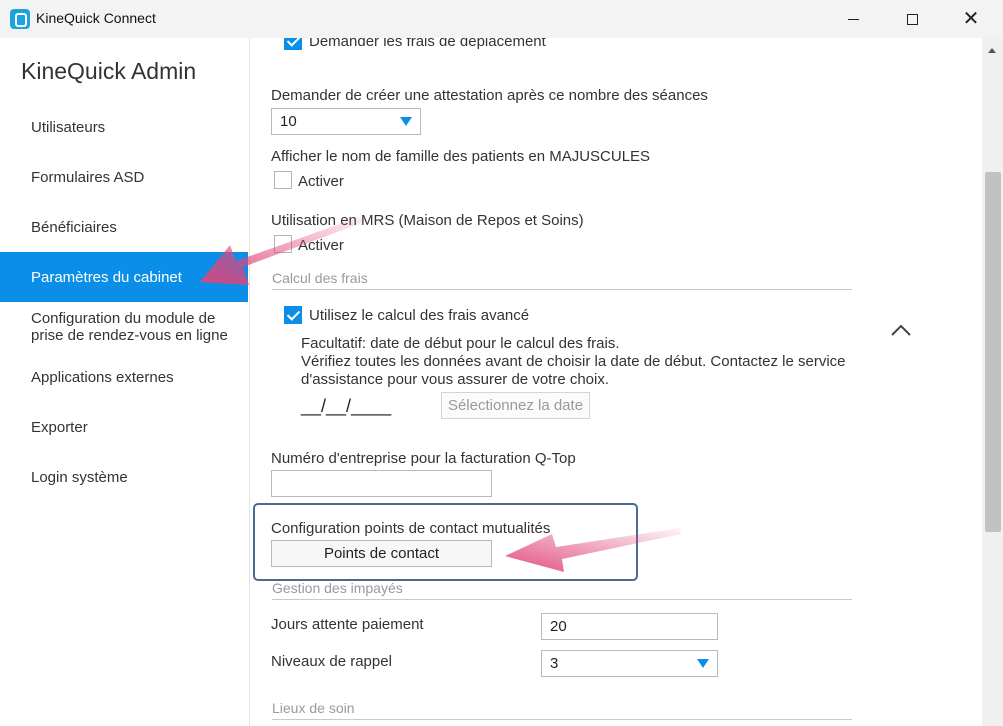  Describe the element at coordinates (129, 335) in the screenshot. I see `sidebar-item-label-line2: prise de rendez-vous en ligne` at that location.